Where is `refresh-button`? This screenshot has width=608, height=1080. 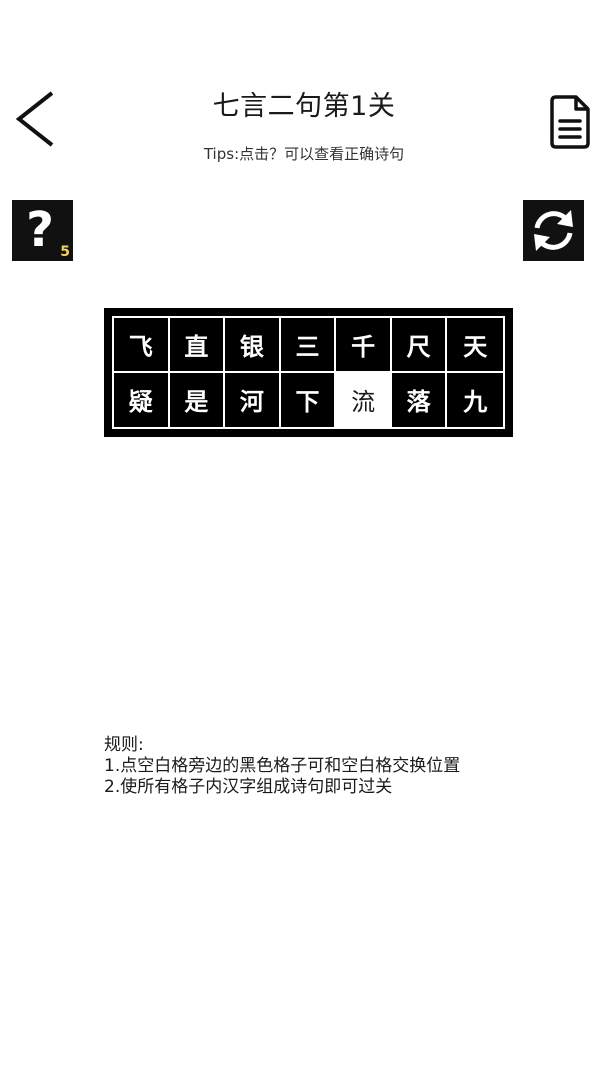 refresh-button is located at coordinates (553, 230).